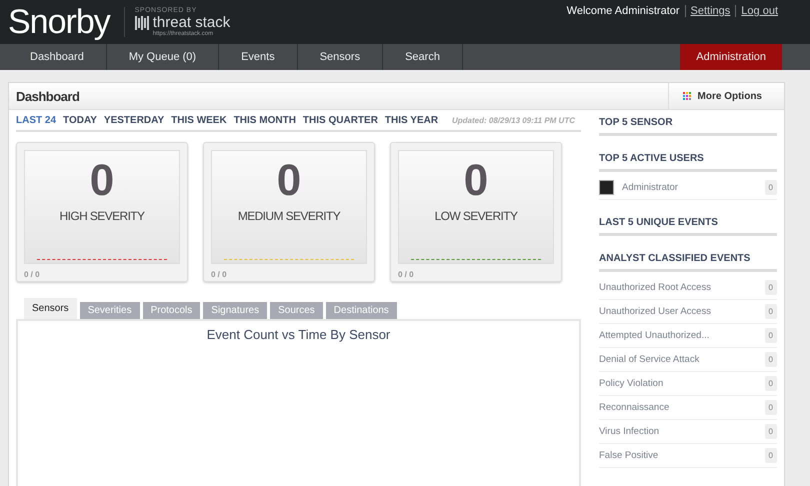 Image resolution: width=810 pixels, height=486 pixels. I want to click on list-label: Denial of Service Attack, so click(649, 359).